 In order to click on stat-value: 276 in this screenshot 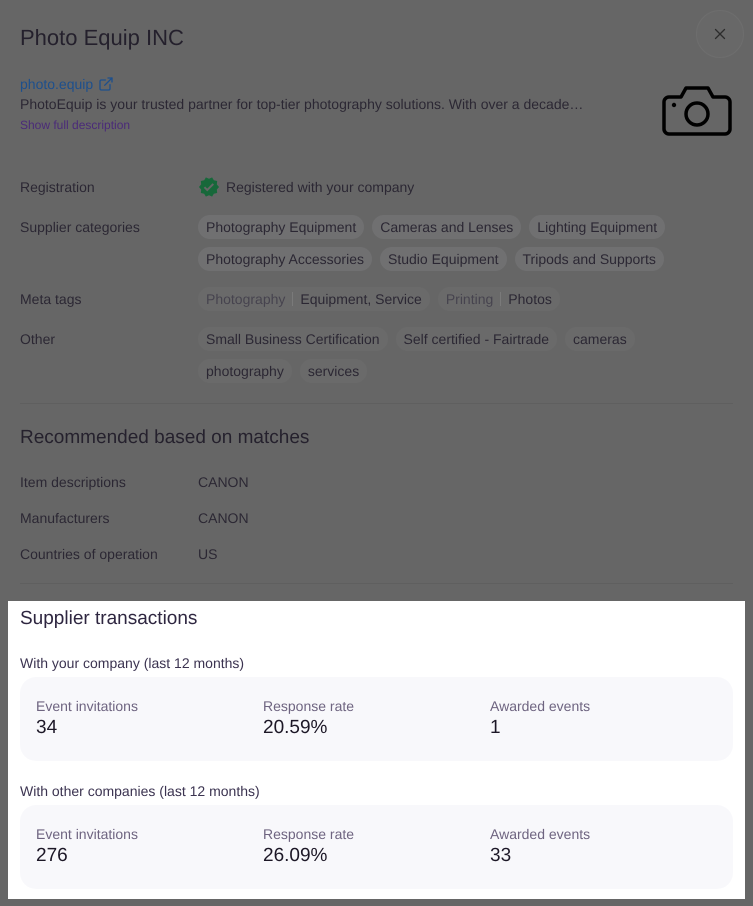, I will do `click(52, 856)`.